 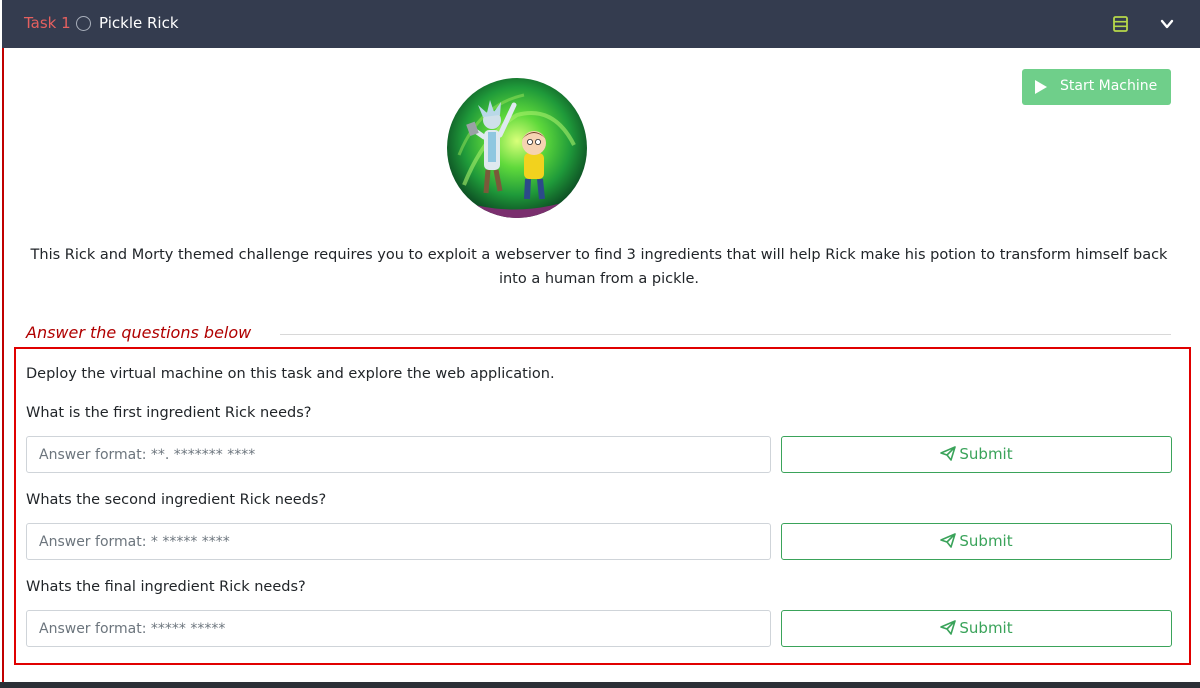 What do you see at coordinates (517, 148) in the screenshot?
I see `rick-and-morty-portal-image` at bounding box center [517, 148].